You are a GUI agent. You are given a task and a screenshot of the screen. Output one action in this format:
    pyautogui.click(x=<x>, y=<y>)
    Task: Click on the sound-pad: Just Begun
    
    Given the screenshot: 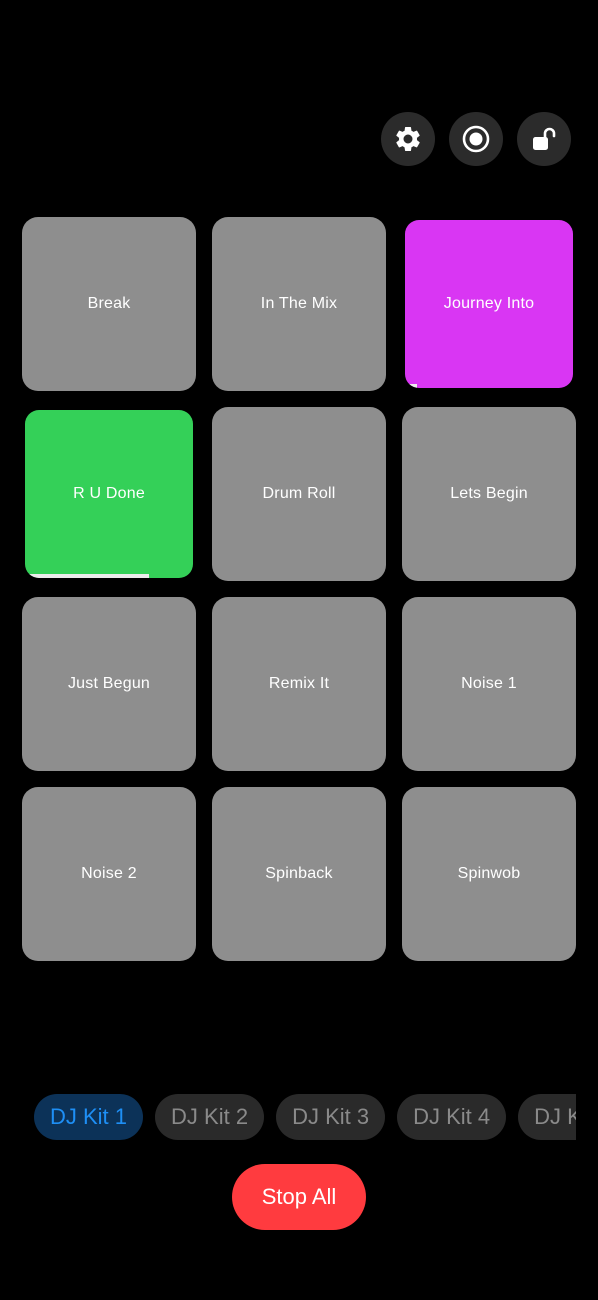 What is the action you would take?
    pyautogui.click(x=109, y=684)
    